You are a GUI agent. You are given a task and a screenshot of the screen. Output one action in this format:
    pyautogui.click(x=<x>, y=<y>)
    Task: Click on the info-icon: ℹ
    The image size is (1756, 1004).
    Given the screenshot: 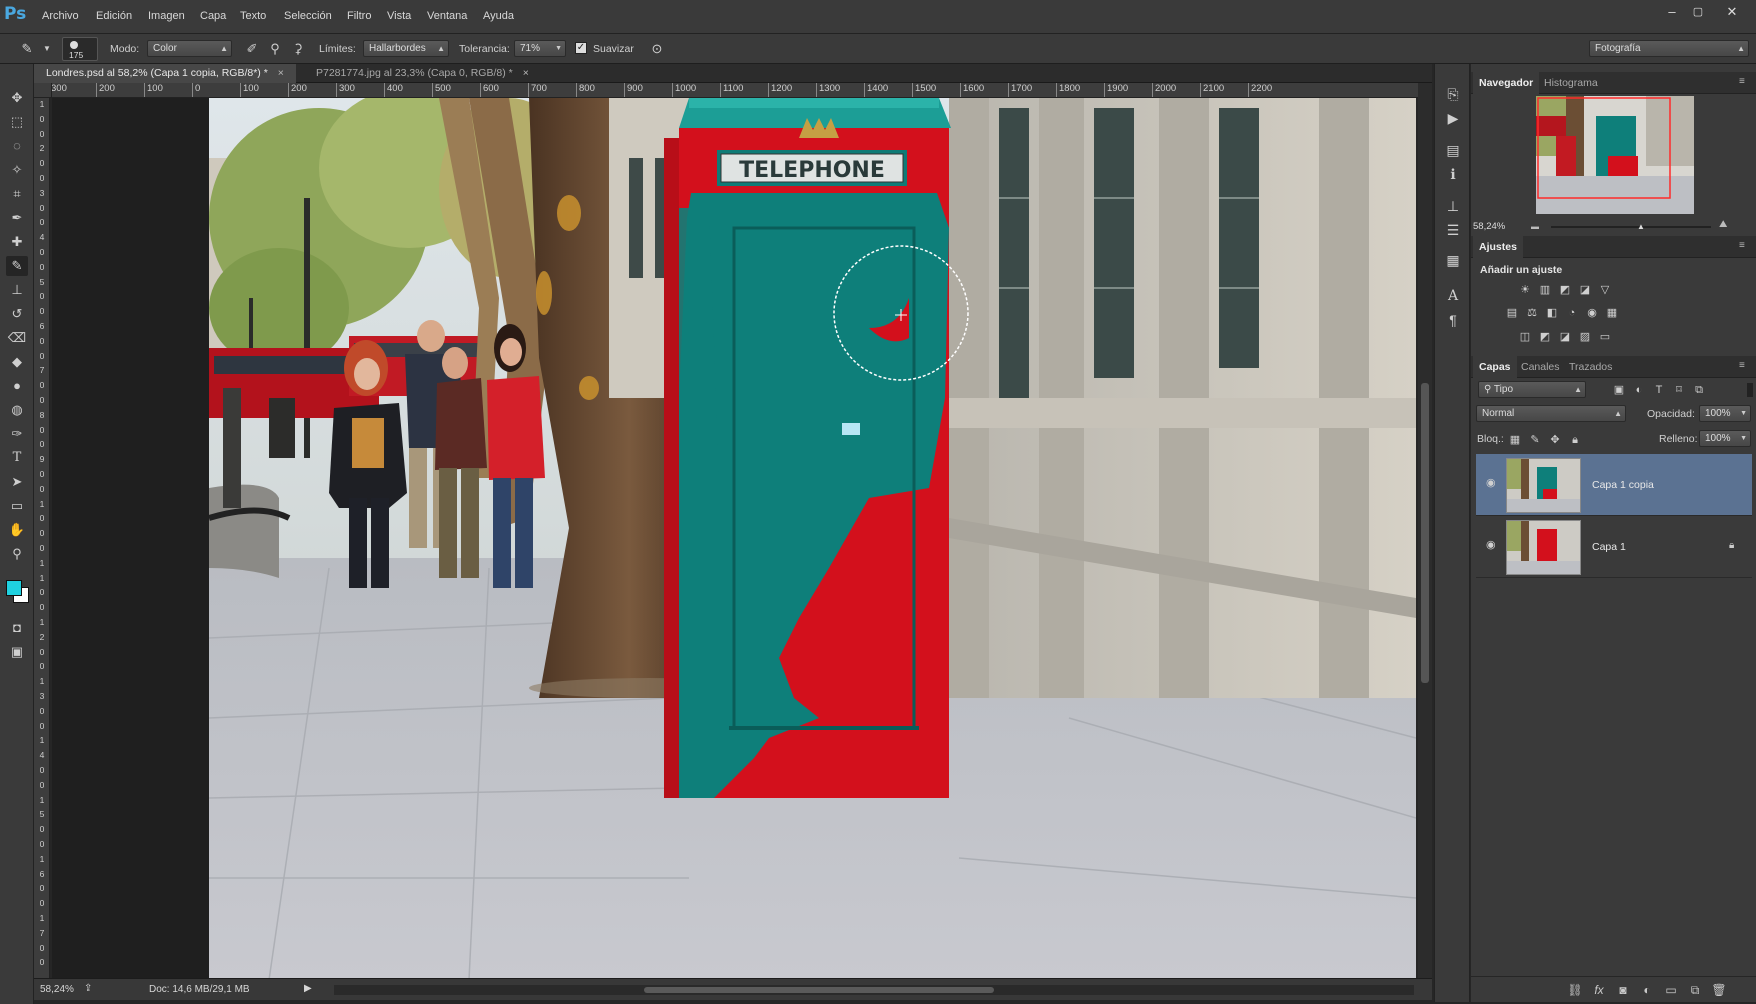 What is the action you would take?
    pyautogui.click(x=1453, y=174)
    